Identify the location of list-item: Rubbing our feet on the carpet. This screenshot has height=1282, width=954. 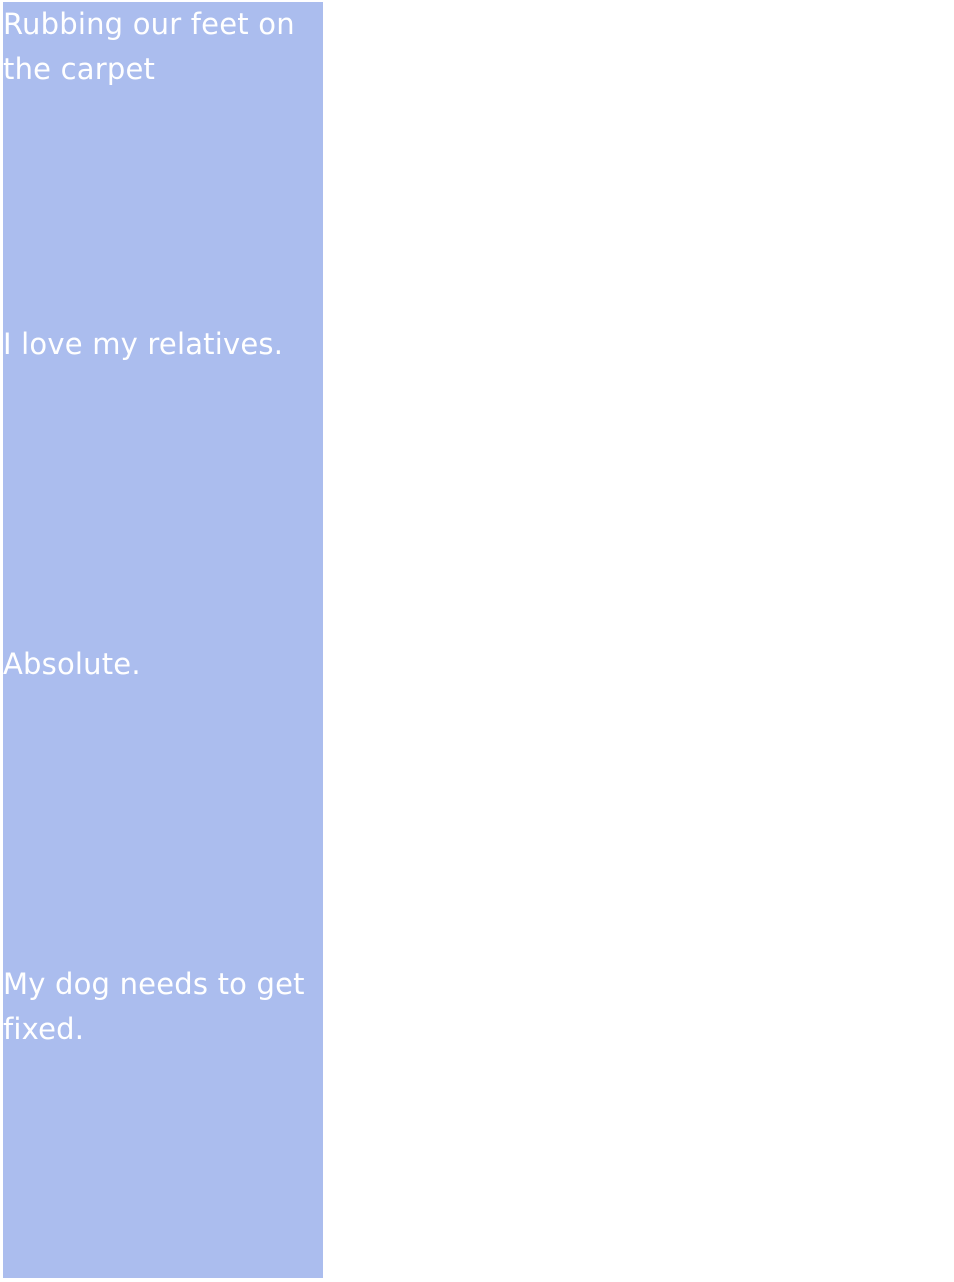
(163, 162).